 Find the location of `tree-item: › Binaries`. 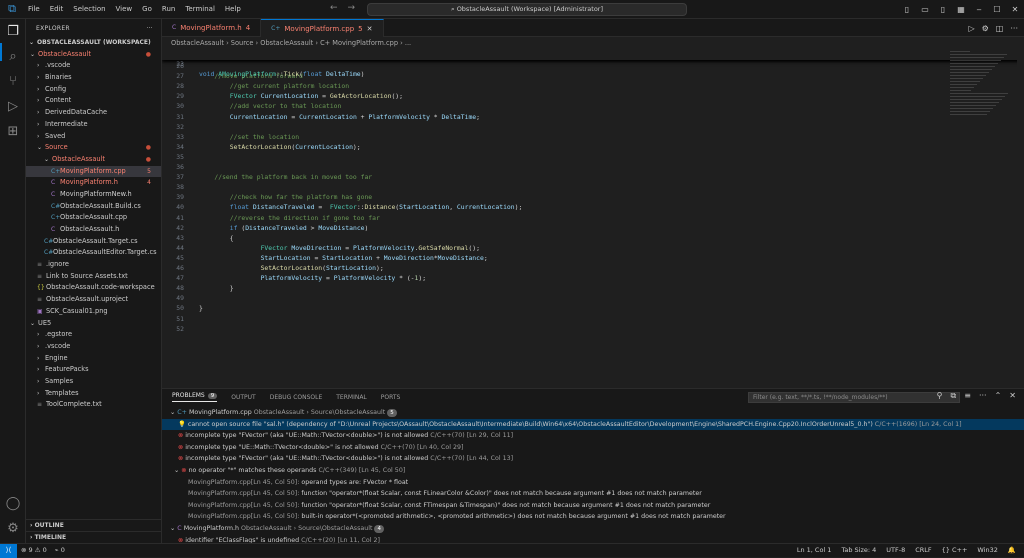

tree-item: › Binaries is located at coordinates (93, 78).